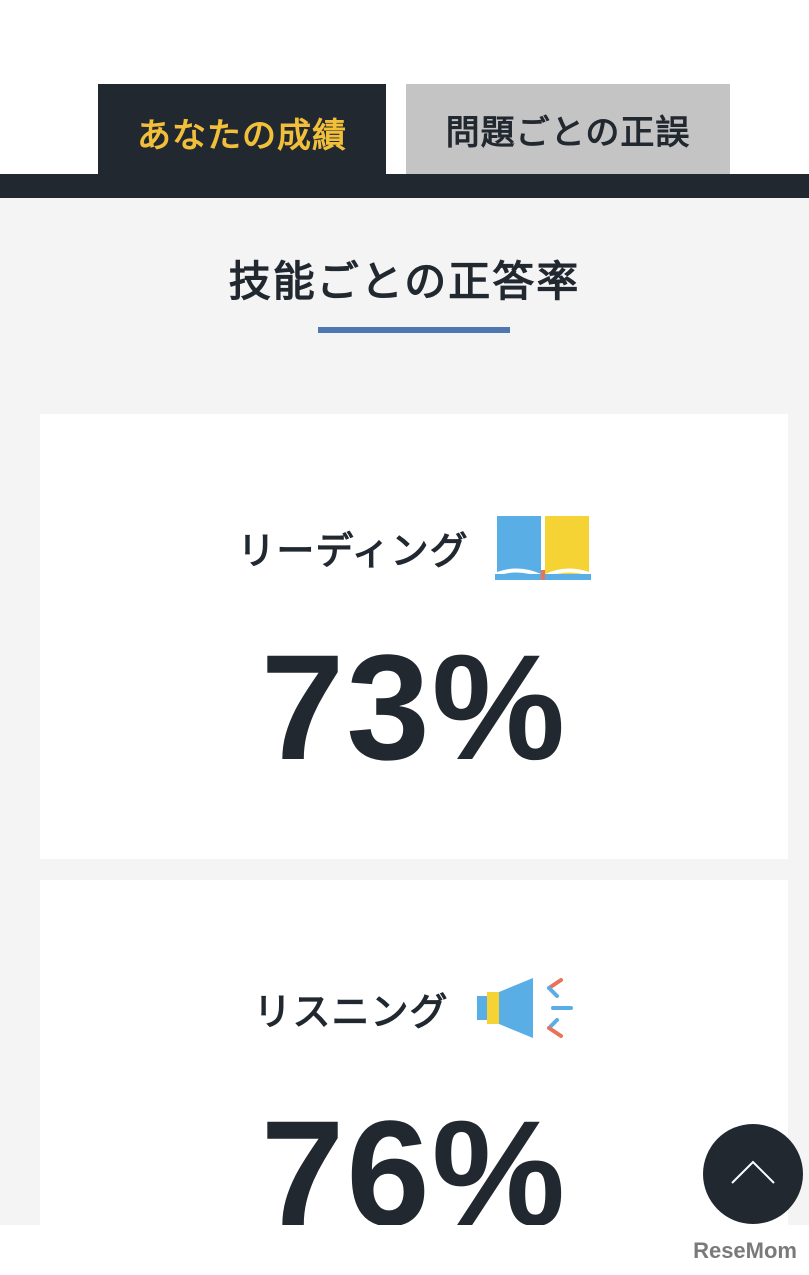  I want to click on section-title: 技能ごとの正答率, so click(404, 281).